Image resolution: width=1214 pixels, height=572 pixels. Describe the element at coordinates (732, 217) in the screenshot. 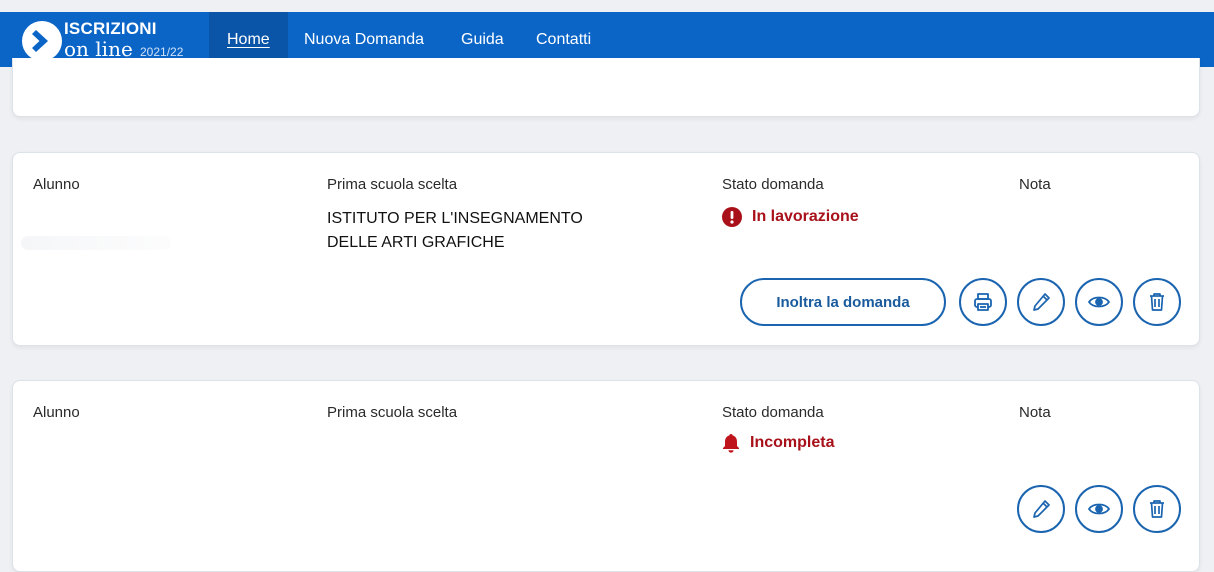

I see `alert-circle-icon` at that location.